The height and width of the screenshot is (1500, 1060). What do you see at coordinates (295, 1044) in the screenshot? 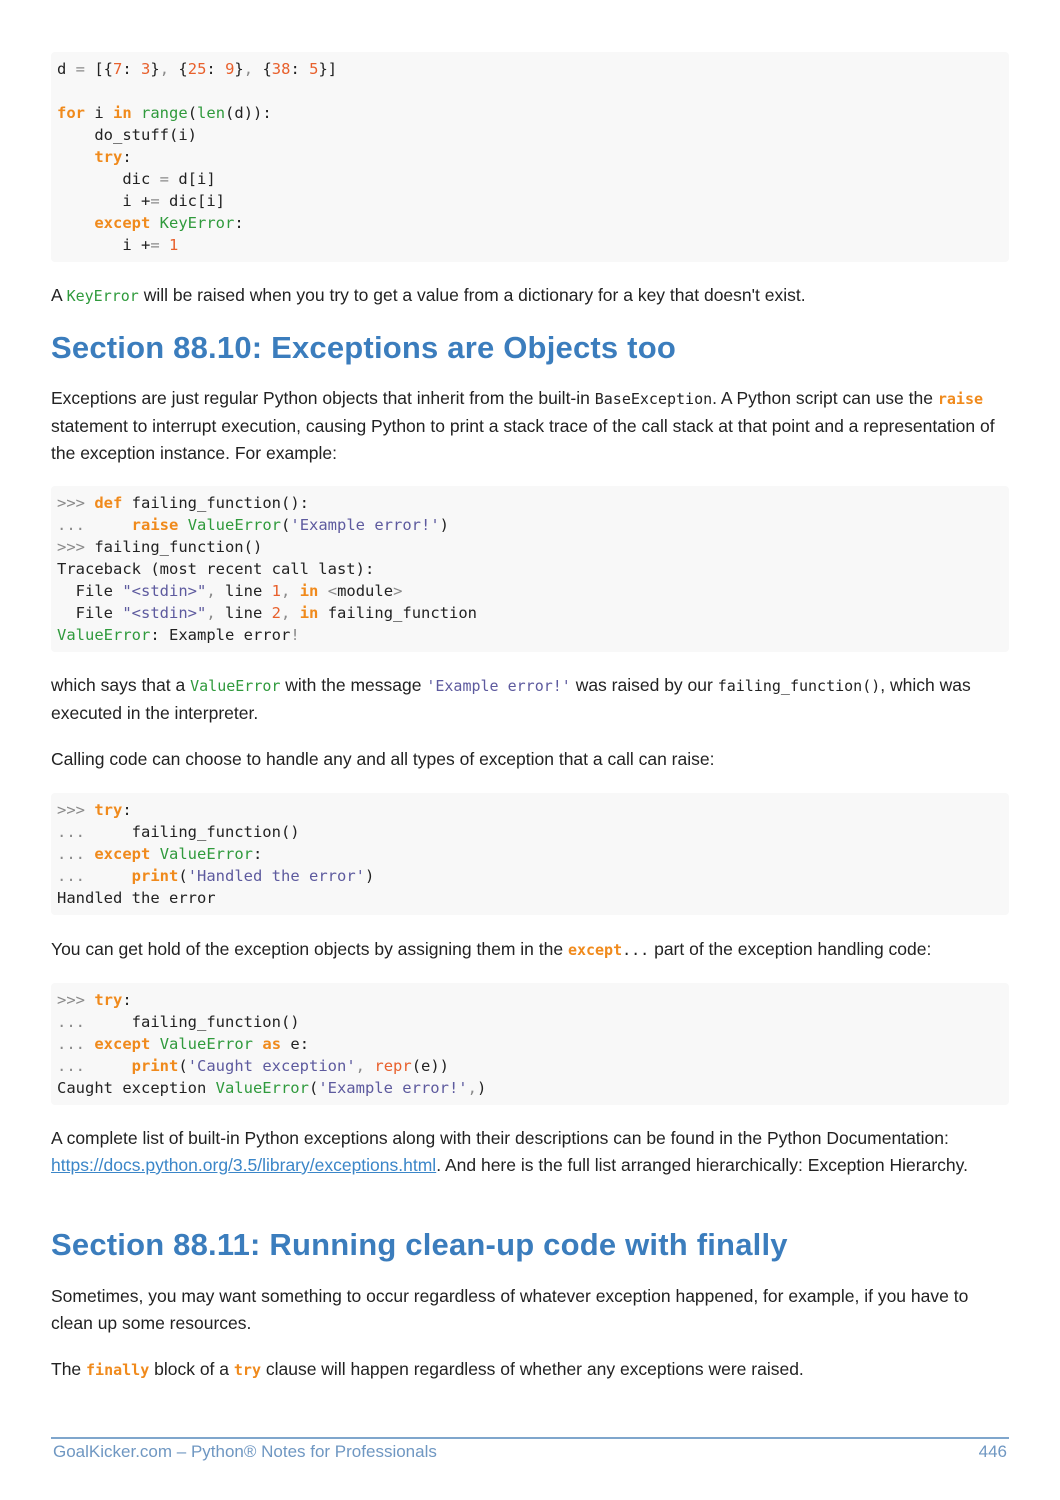
I see `code-token: e:` at bounding box center [295, 1044].